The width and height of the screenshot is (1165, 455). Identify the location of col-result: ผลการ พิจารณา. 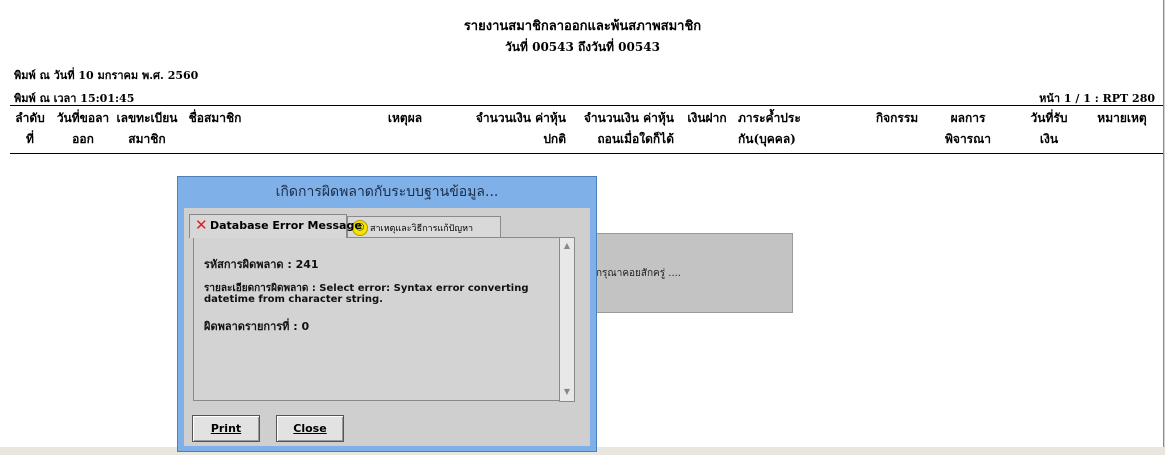
(968, 128).